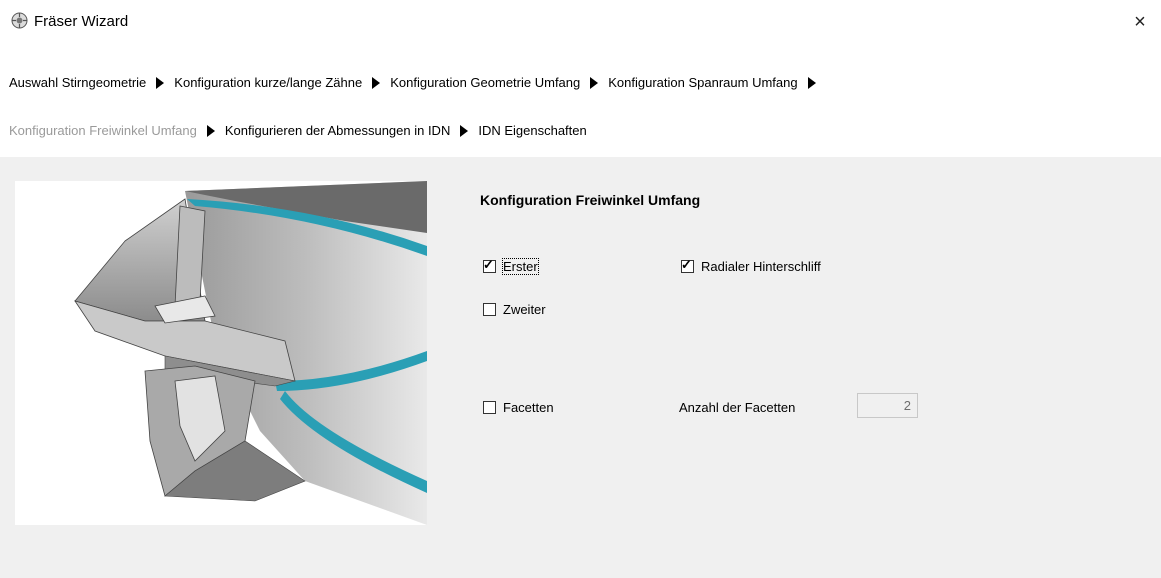  Describe the element at coordinates (590, 200) in the screenshot. I see `section-title: Konfiguration Freiwinkel Umfang` at that location.